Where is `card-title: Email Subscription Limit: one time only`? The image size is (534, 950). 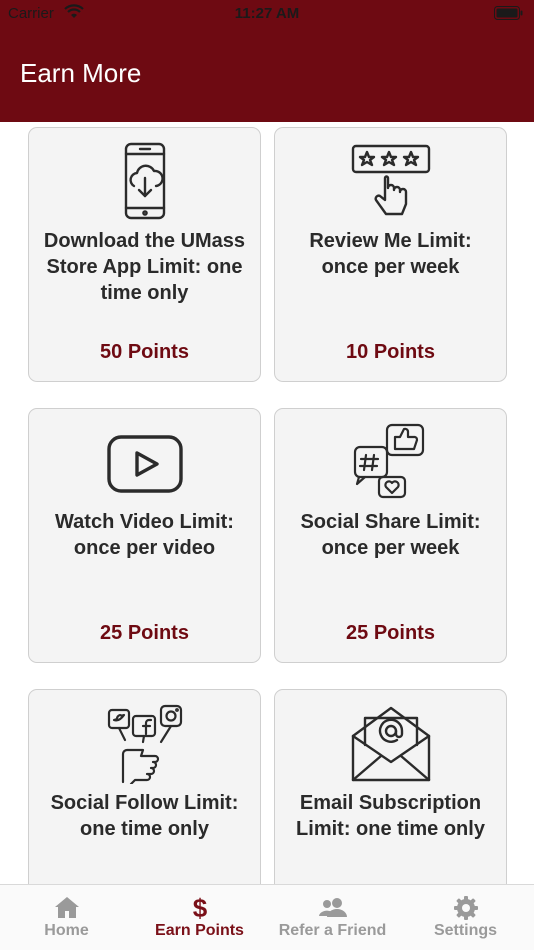 card-title: Email Subscription Limit: one time only is located at coordinates (390, 816).